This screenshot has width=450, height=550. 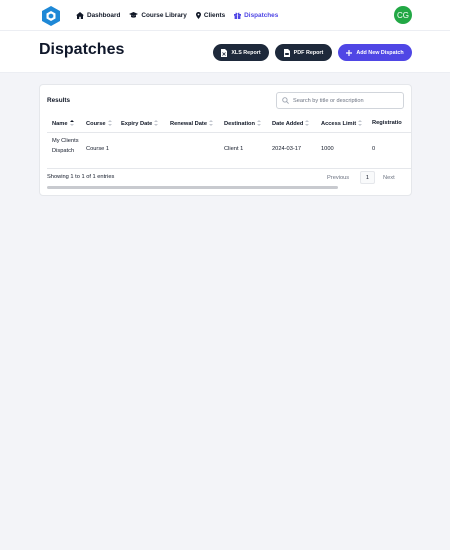 I want to click on search-input, so click(x=348, y=100).